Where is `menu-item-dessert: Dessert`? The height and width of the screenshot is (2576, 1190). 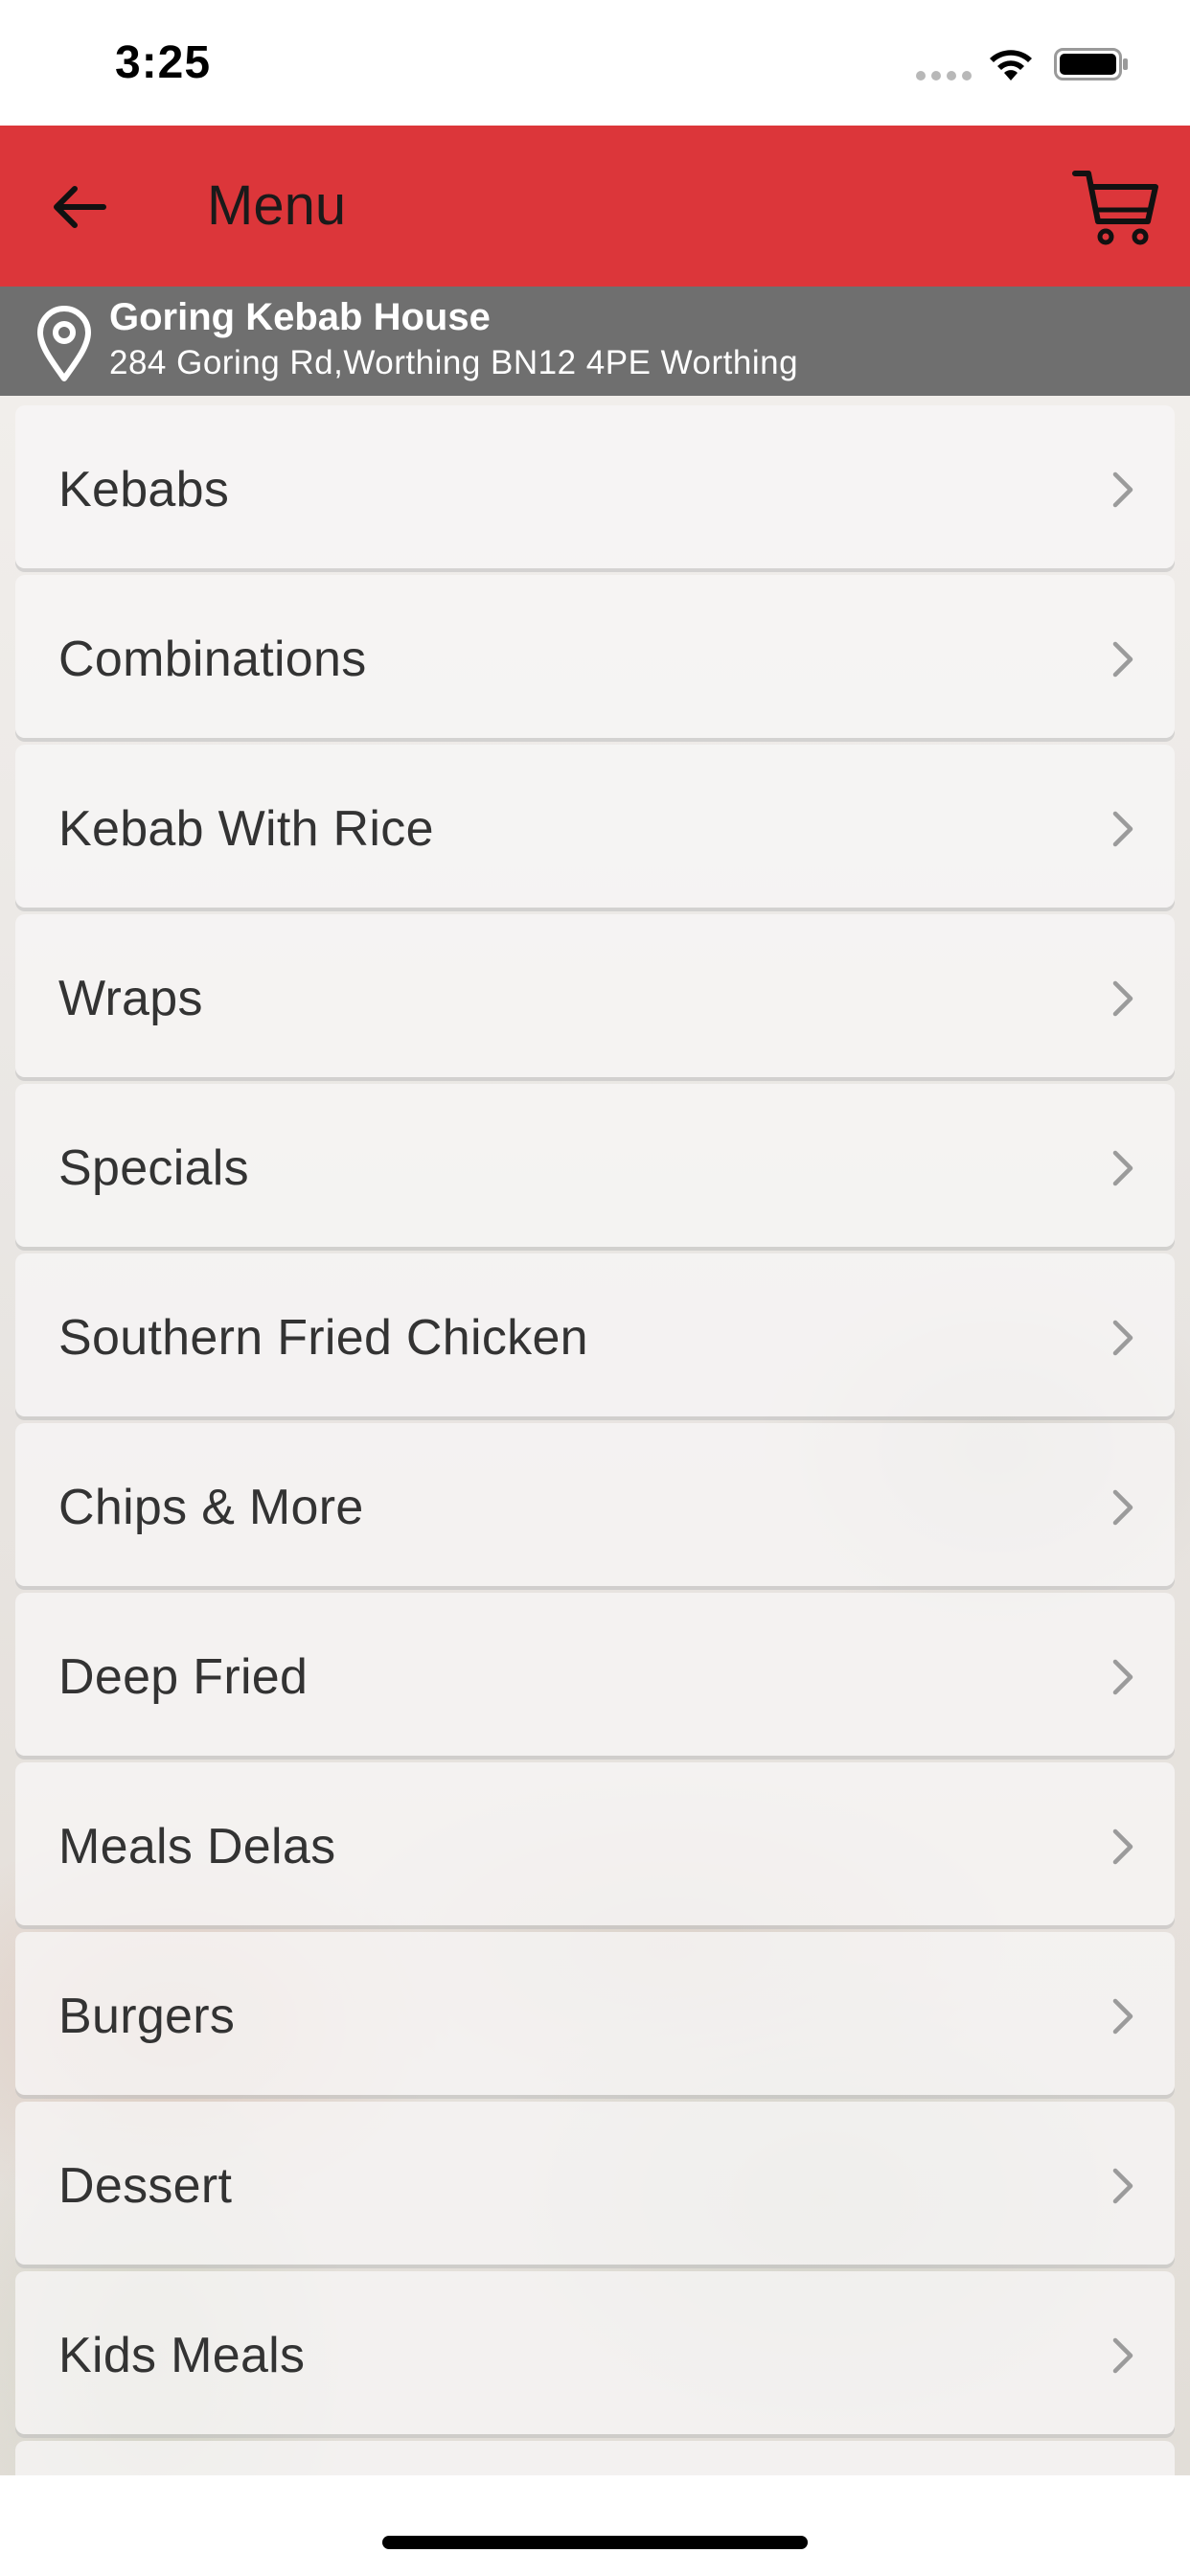 menu-item-dessert: Dessert is located at coordinates (595, 2183).